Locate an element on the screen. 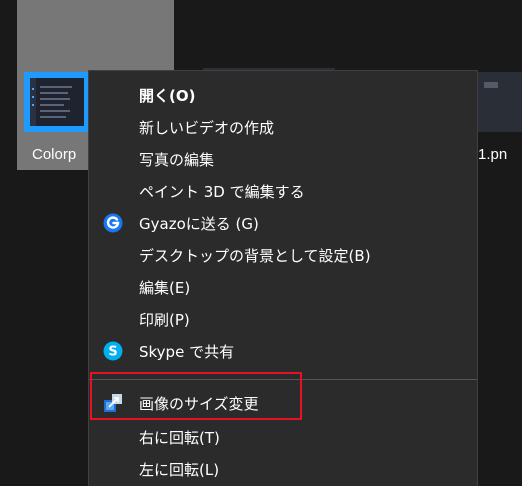 The image size is (522, 486). thumbnail-preview is located at coordinates (57, 102).